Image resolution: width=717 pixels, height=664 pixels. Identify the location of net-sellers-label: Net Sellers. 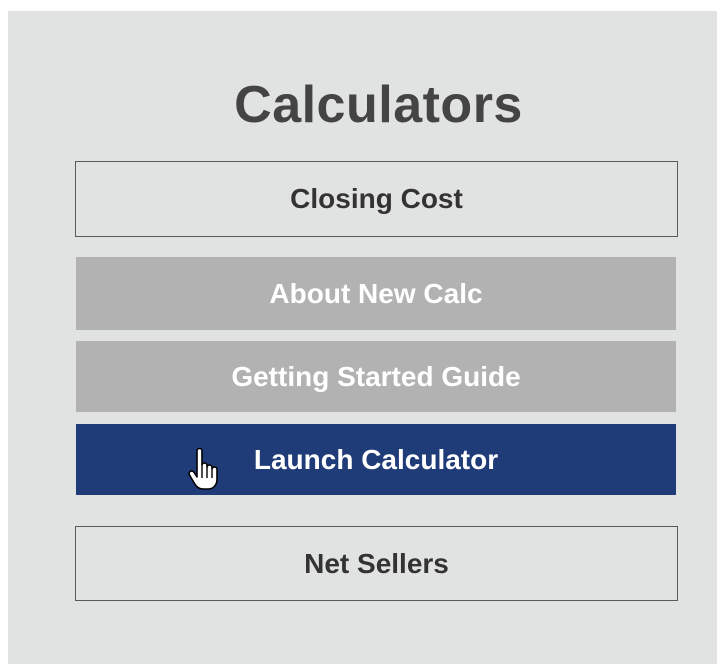
(376, 563).